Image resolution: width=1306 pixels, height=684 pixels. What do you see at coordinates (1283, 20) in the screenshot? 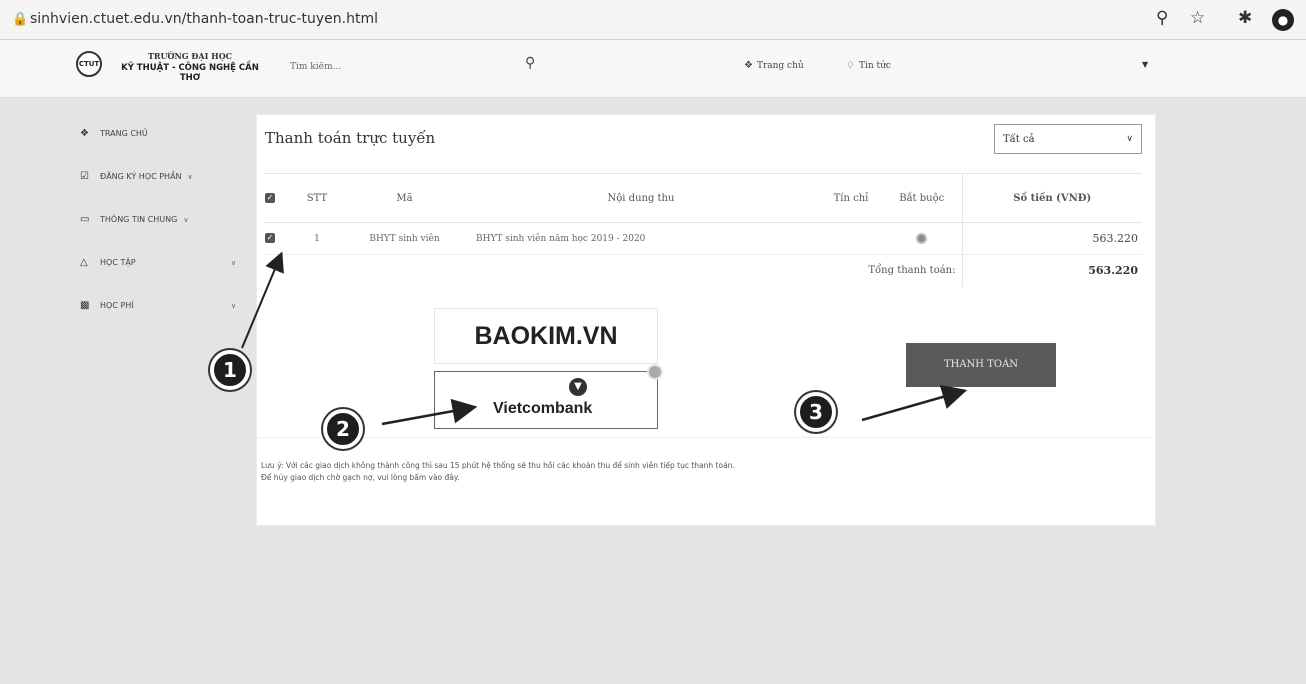
I see `profile-icon: ●` at bounding box center [1283, 20].